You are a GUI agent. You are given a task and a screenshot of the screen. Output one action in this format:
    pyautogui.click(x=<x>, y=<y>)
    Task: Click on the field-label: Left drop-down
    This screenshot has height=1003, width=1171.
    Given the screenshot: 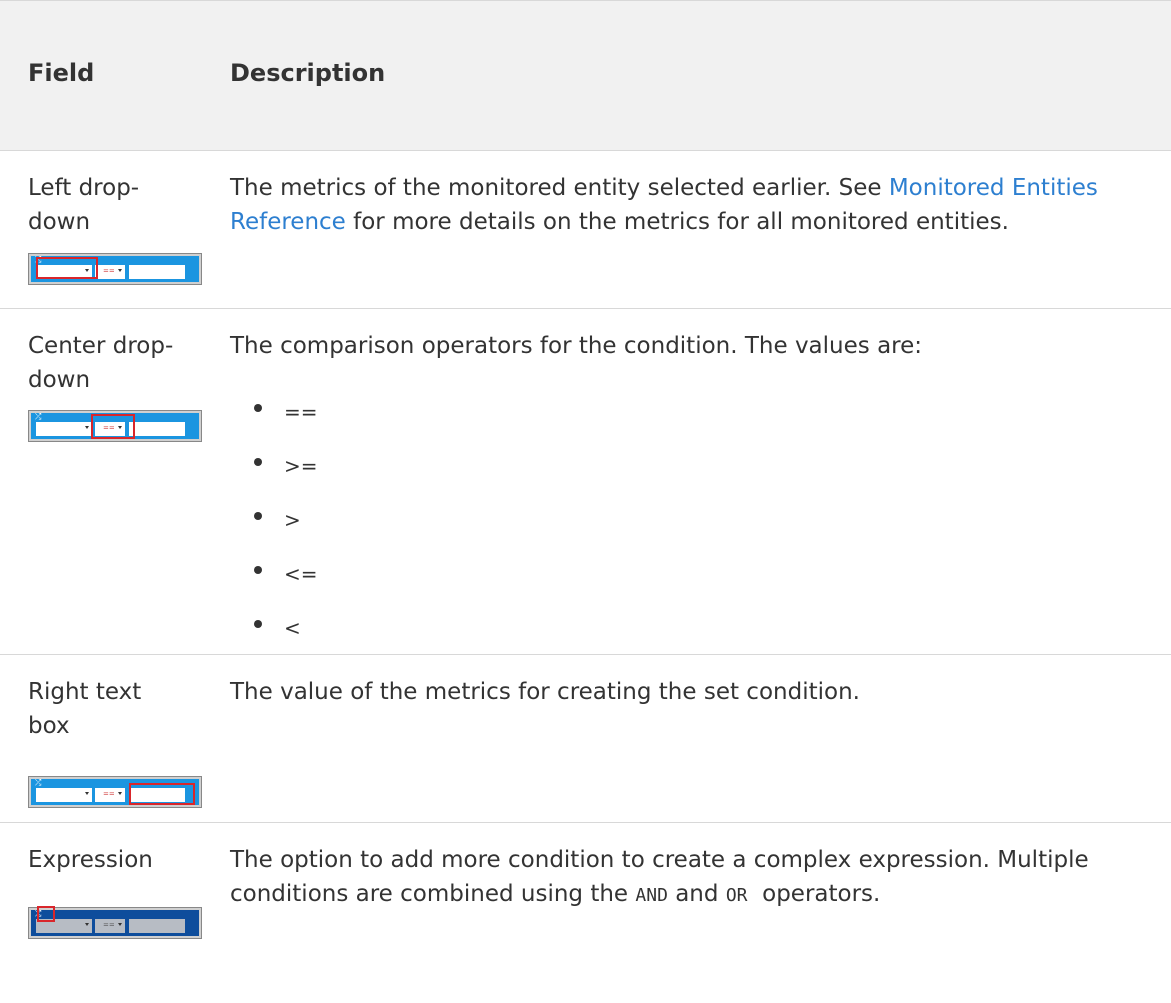 What is the action you would take?
    pyautogui.click(x=84, y=205)
    